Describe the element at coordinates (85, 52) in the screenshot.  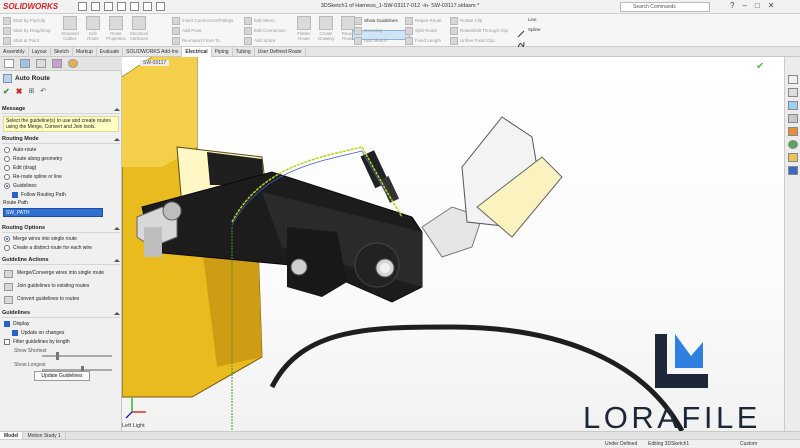
I see `tab-markup: Markup` at that location.